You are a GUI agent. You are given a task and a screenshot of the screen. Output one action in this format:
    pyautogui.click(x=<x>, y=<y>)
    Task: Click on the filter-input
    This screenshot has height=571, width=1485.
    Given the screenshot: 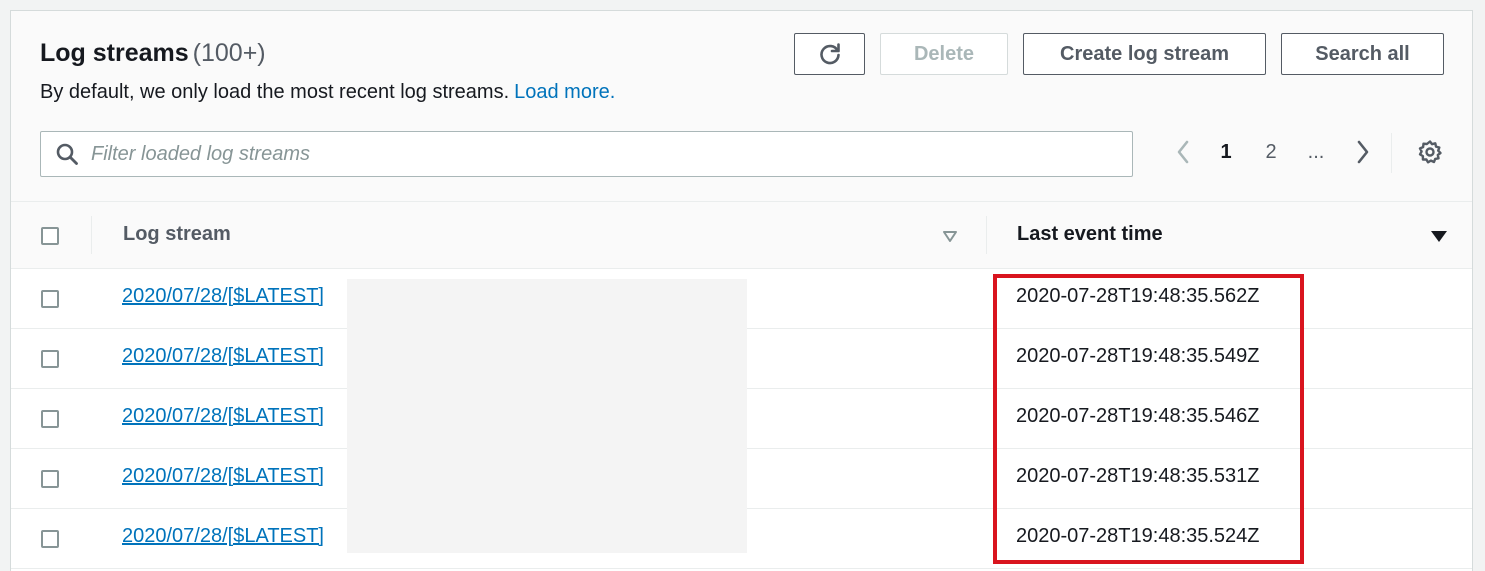 What is the action you would take?
    pyautogui.click(x=606, y=154)
    